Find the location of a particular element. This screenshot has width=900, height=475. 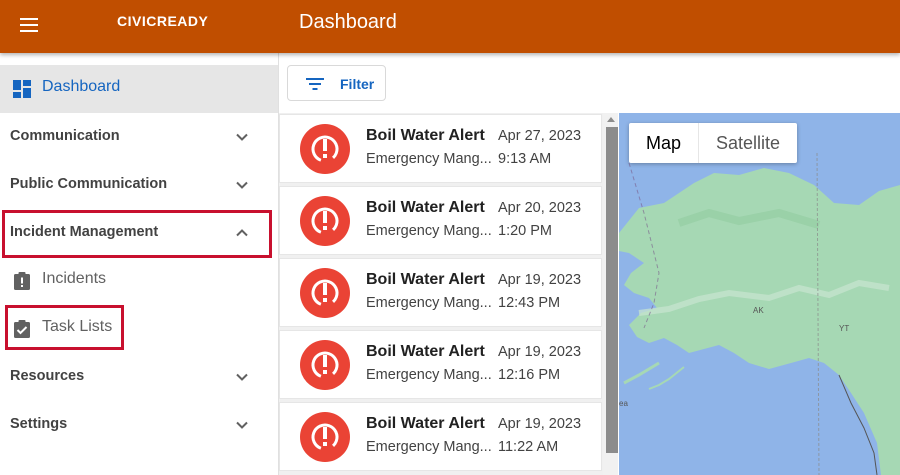

filter-lines-icon is located at coordinates (315, 84).